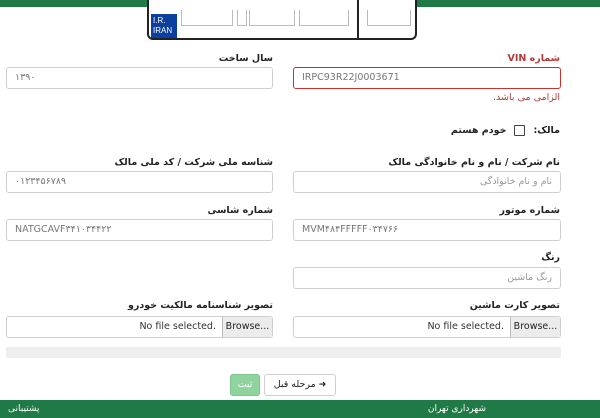 Image resolution: width=600 pixels, height=418 pixels. What do you see at coordinates (294, 384) in the screenshot?
I see `previous-step-label: مرحله قبل` at bounding box center [294, 384].